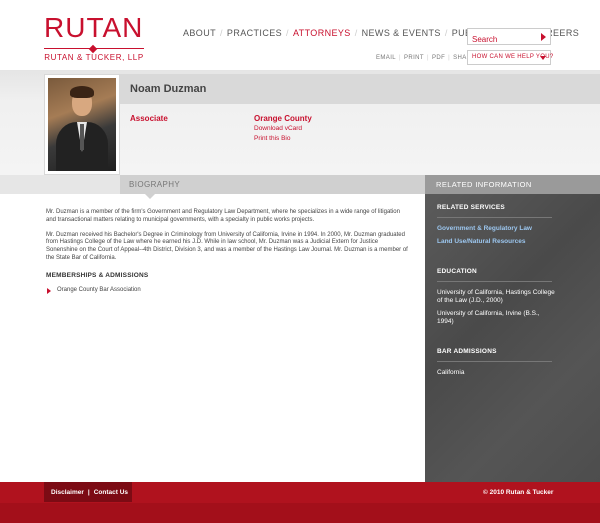 This screenshot has height=523, width=600. Describe the element at coordinates (82, 92) in the screenshot. I see `portrait-hair` at that location.